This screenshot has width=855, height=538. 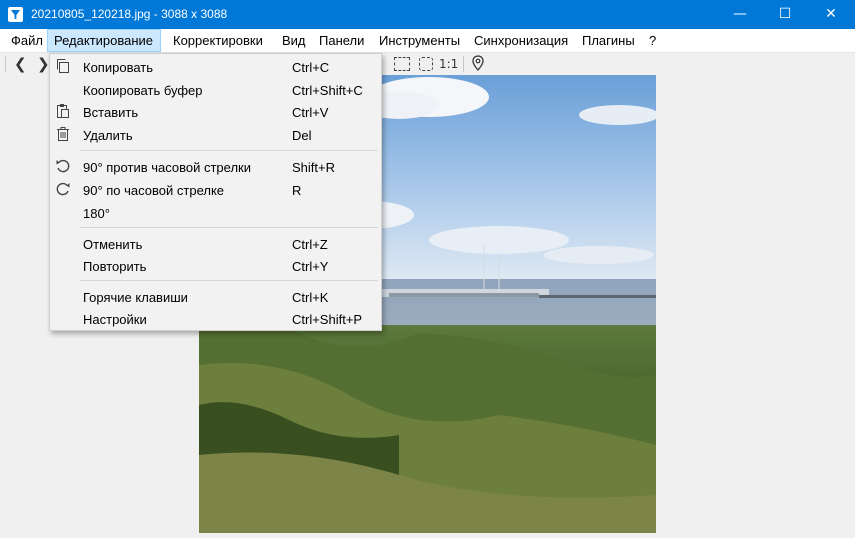 What do you see at coordinates (215, 67) in the screenshot?
I see `menu-item-copy: Копировать Ctrl+C` at bounding box center [215, 67].